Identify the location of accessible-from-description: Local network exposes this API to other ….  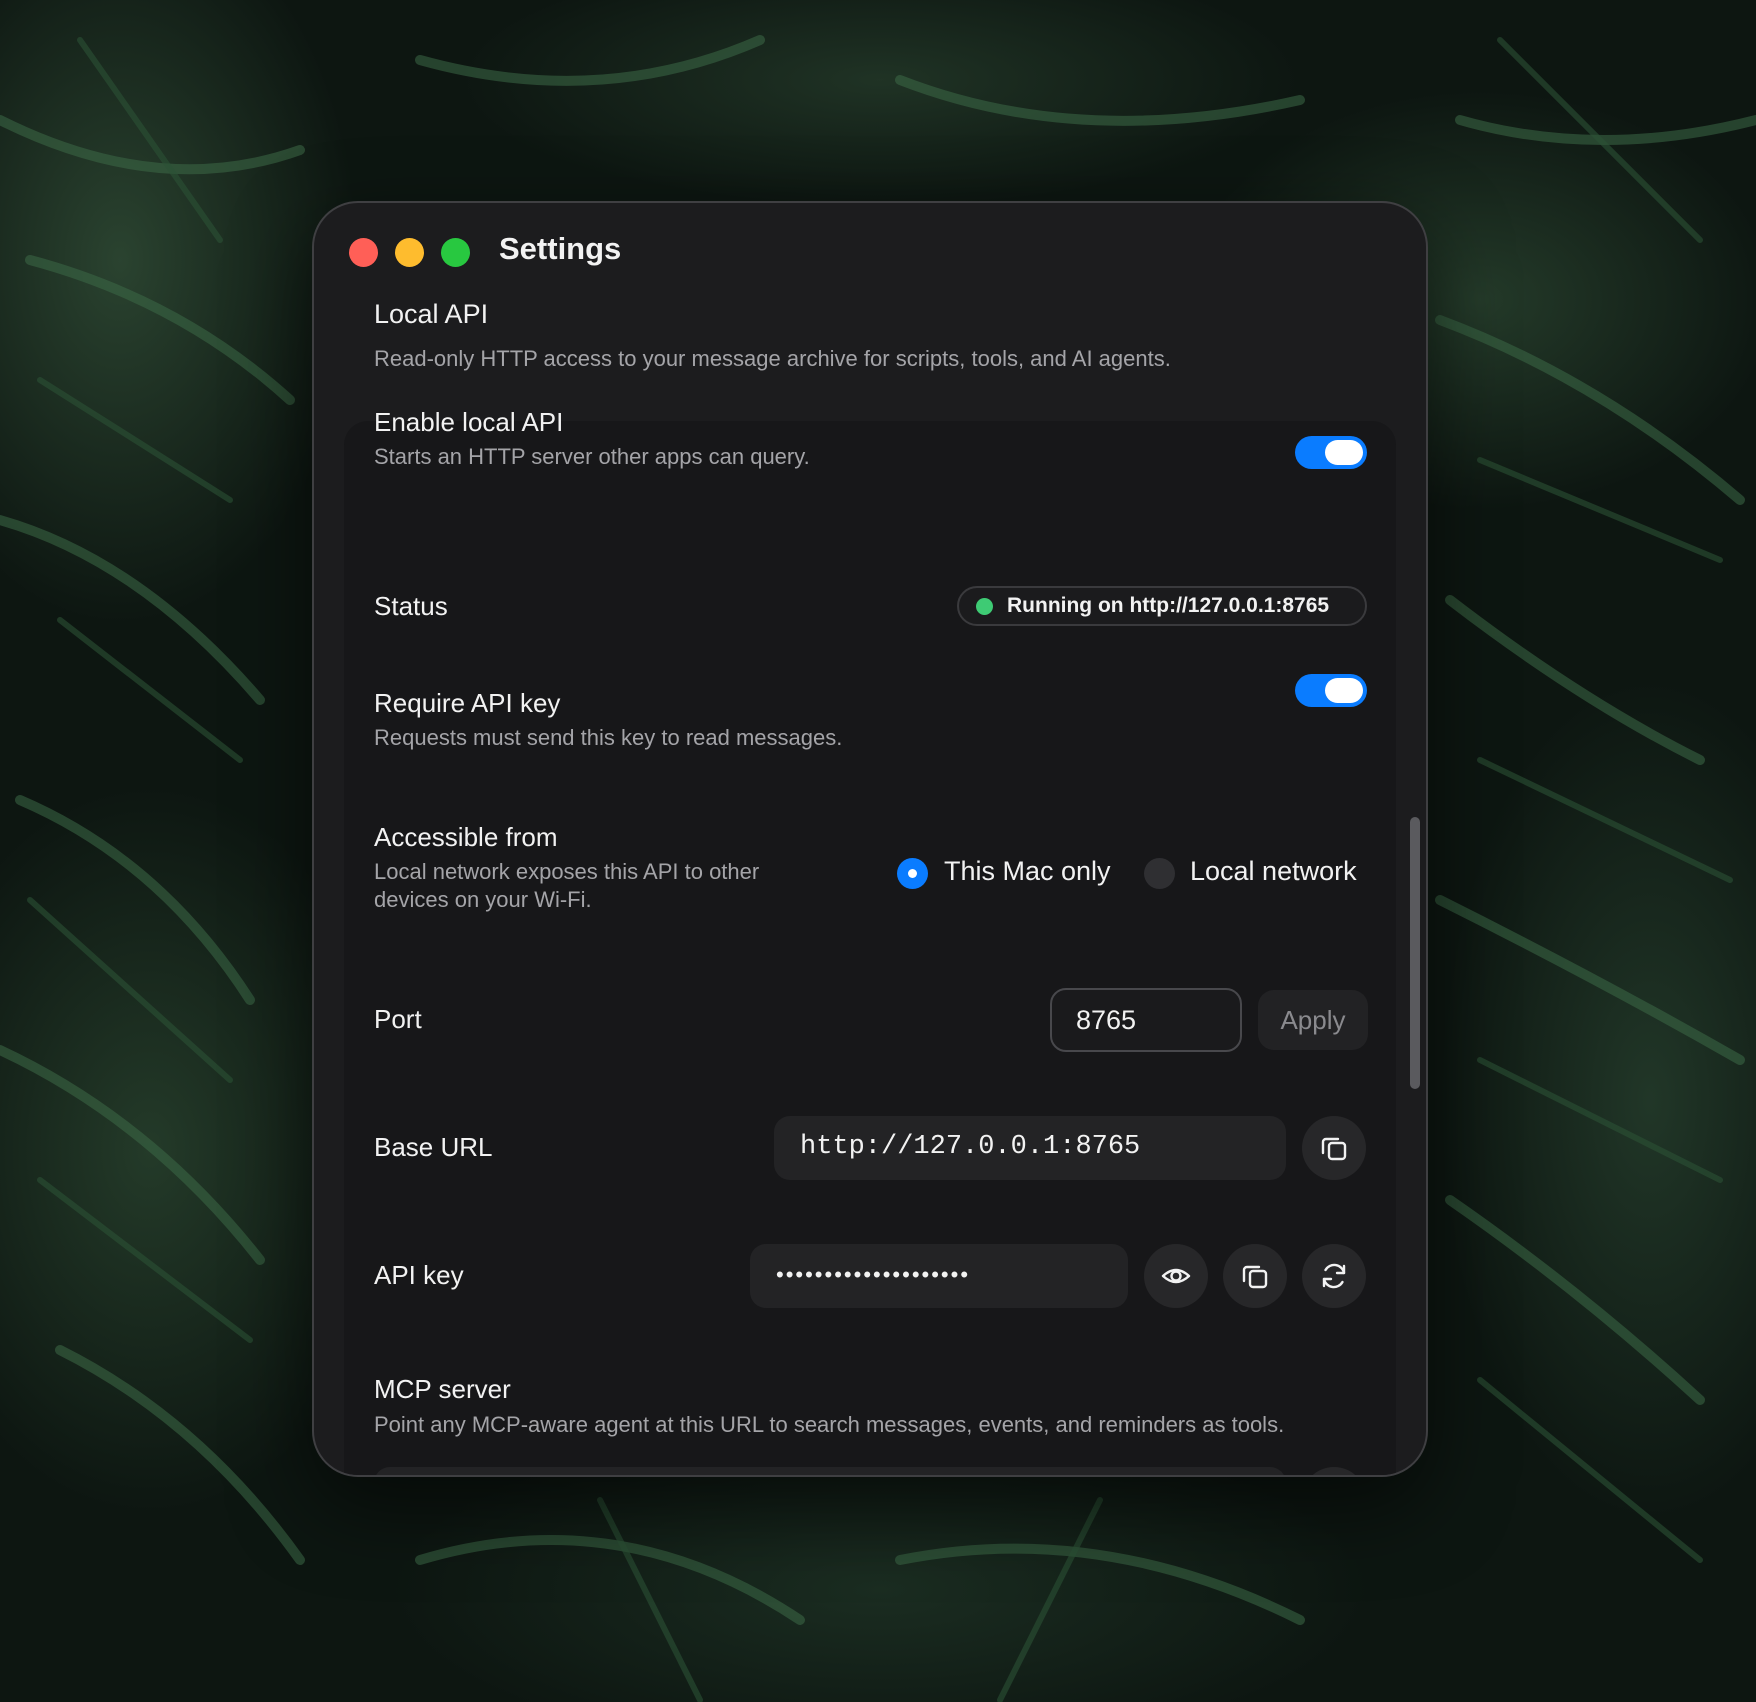
(567, 885).